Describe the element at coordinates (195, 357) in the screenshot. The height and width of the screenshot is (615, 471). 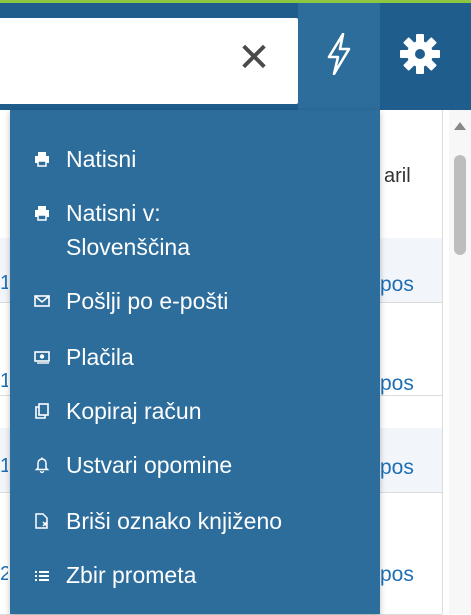
I see `menu-item-payments: Plačila` at that location.